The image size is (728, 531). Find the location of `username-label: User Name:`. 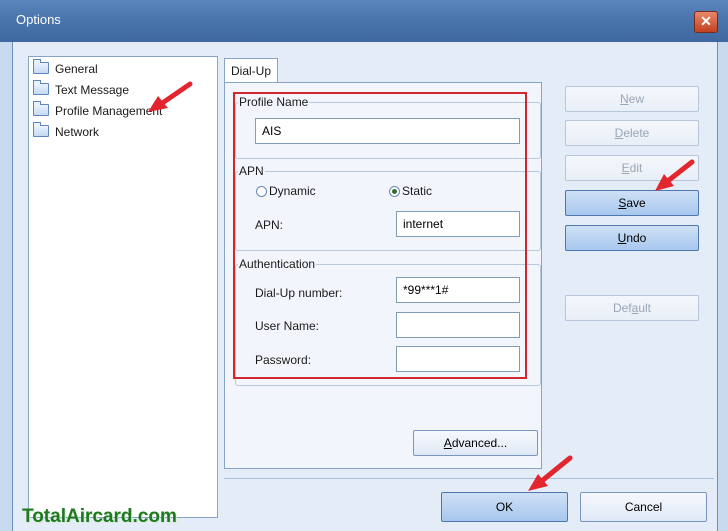

username-label: User Name: is located at coordinates (287, 326).